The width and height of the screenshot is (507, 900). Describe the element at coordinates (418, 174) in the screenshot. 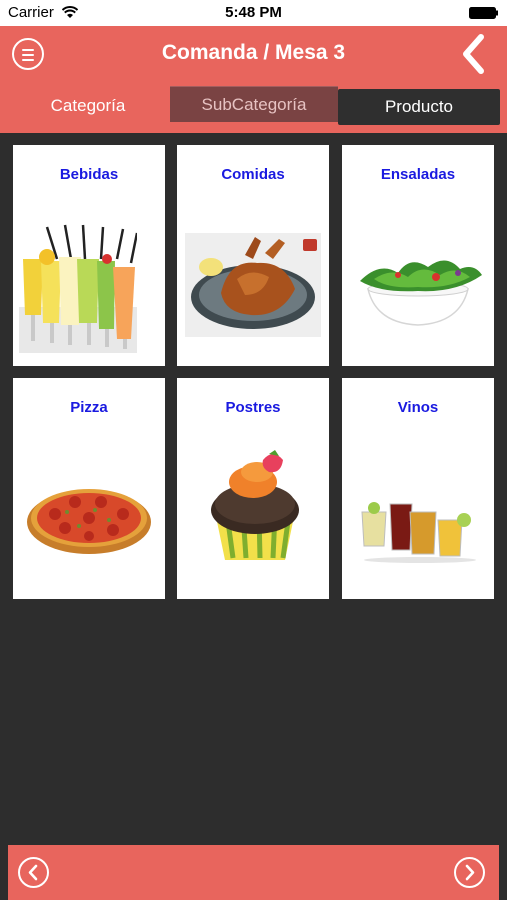

I see `category-label: Ensaladas` at that location.